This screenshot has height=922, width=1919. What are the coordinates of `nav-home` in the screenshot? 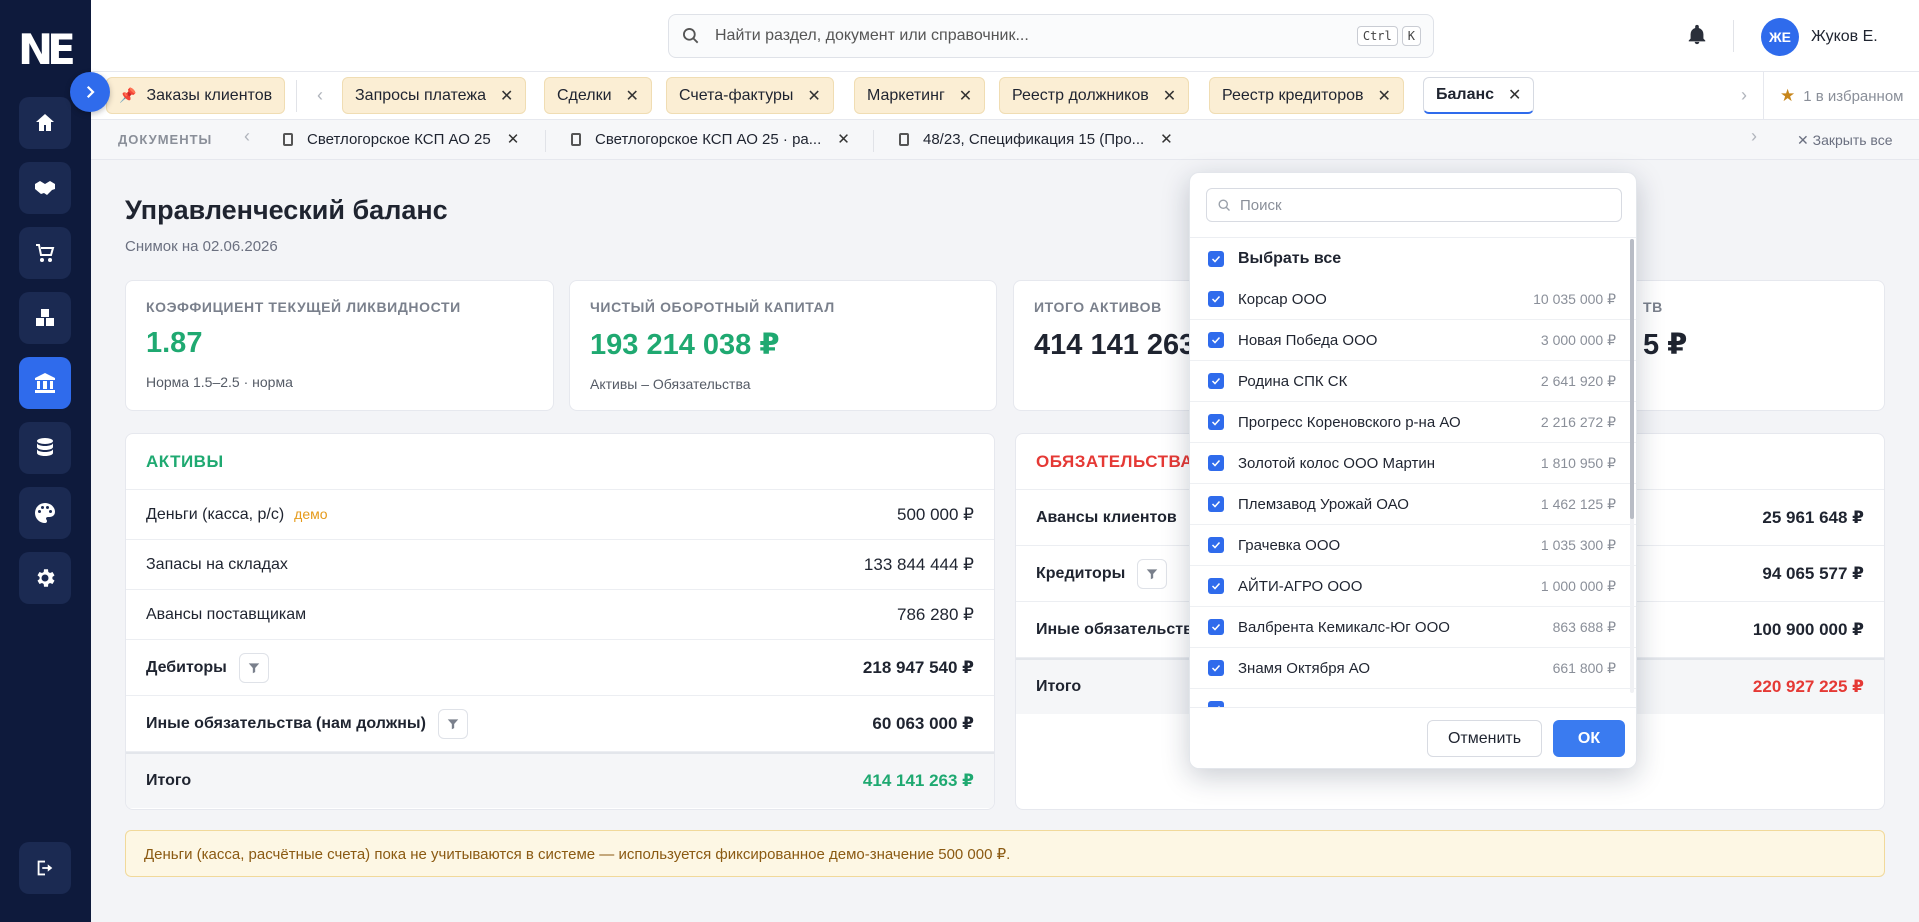 It's located at (45, 123).